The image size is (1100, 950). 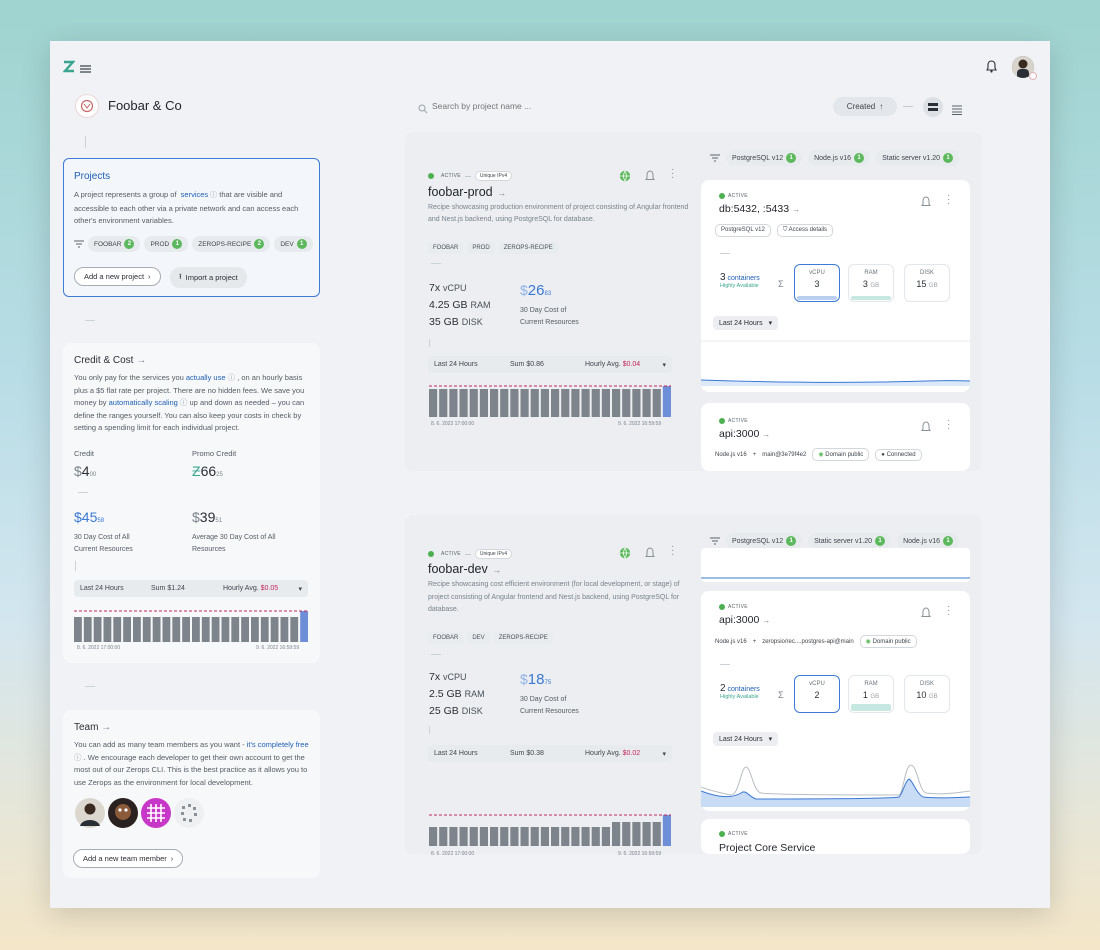 What do you see at coordinates (927, 283) in the screenshot?
I see `disk-resource-box: DISK 15 GB` at bounding box center [927, 283].